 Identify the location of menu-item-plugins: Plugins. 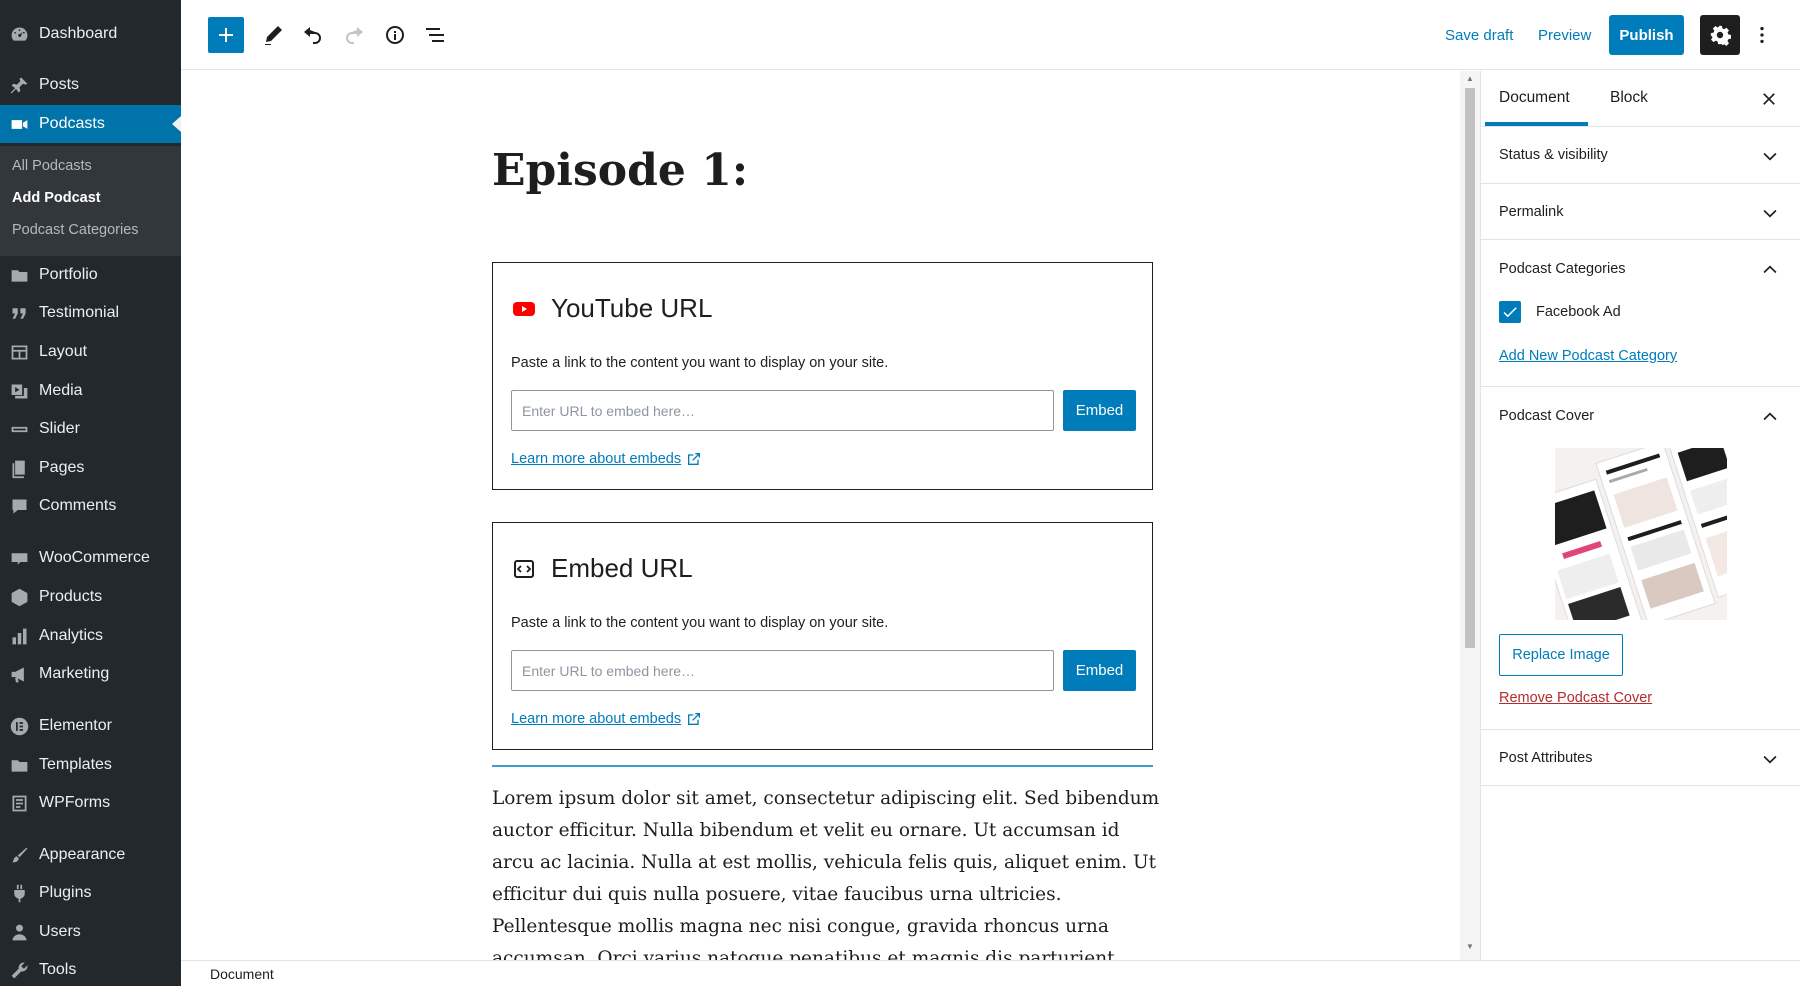
(90, 893).